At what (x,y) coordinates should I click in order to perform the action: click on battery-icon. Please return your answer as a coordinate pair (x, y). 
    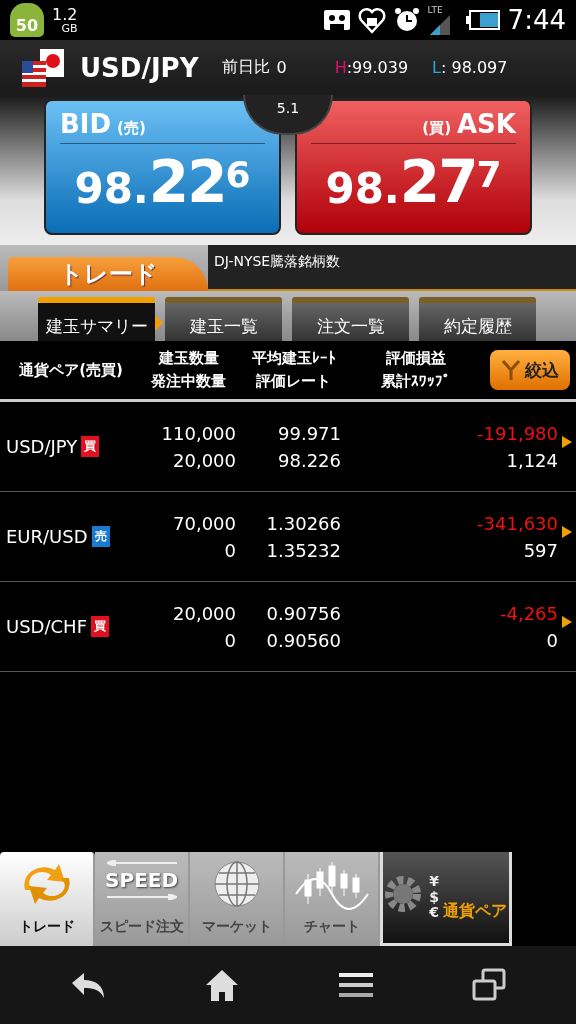
    Looking at the image, I should click on (482, 20).